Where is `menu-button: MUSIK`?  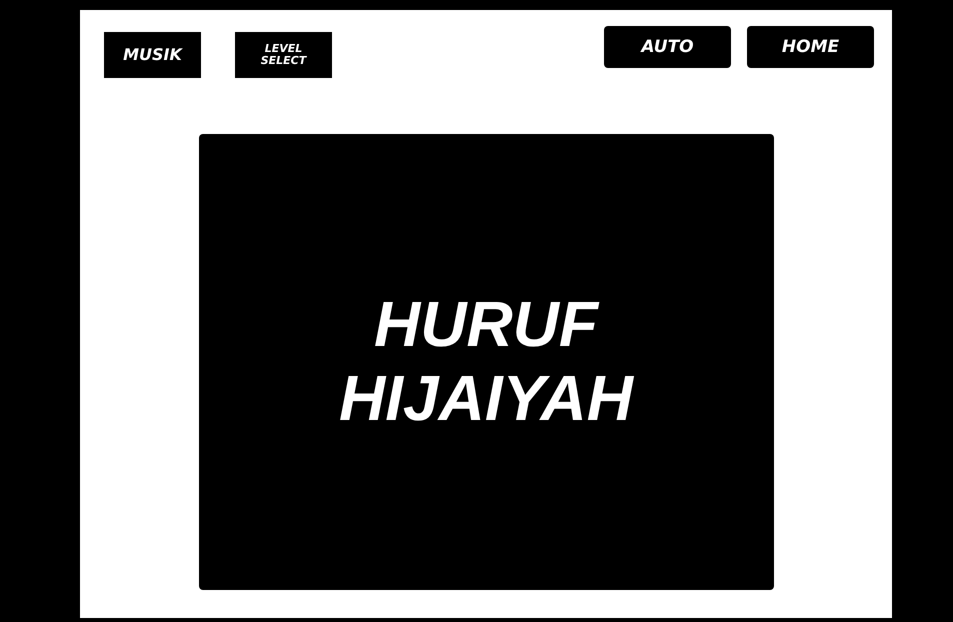
menu-button: MUSIK is located at coordinates (152, 55).